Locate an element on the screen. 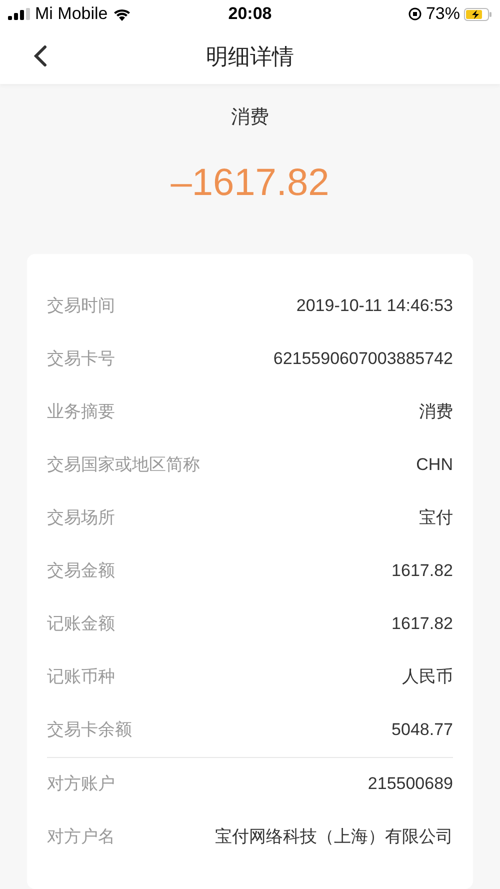 This screenshot has width=500, height=889. field-label: 业务摘要 is located at coordinates (81, 412).